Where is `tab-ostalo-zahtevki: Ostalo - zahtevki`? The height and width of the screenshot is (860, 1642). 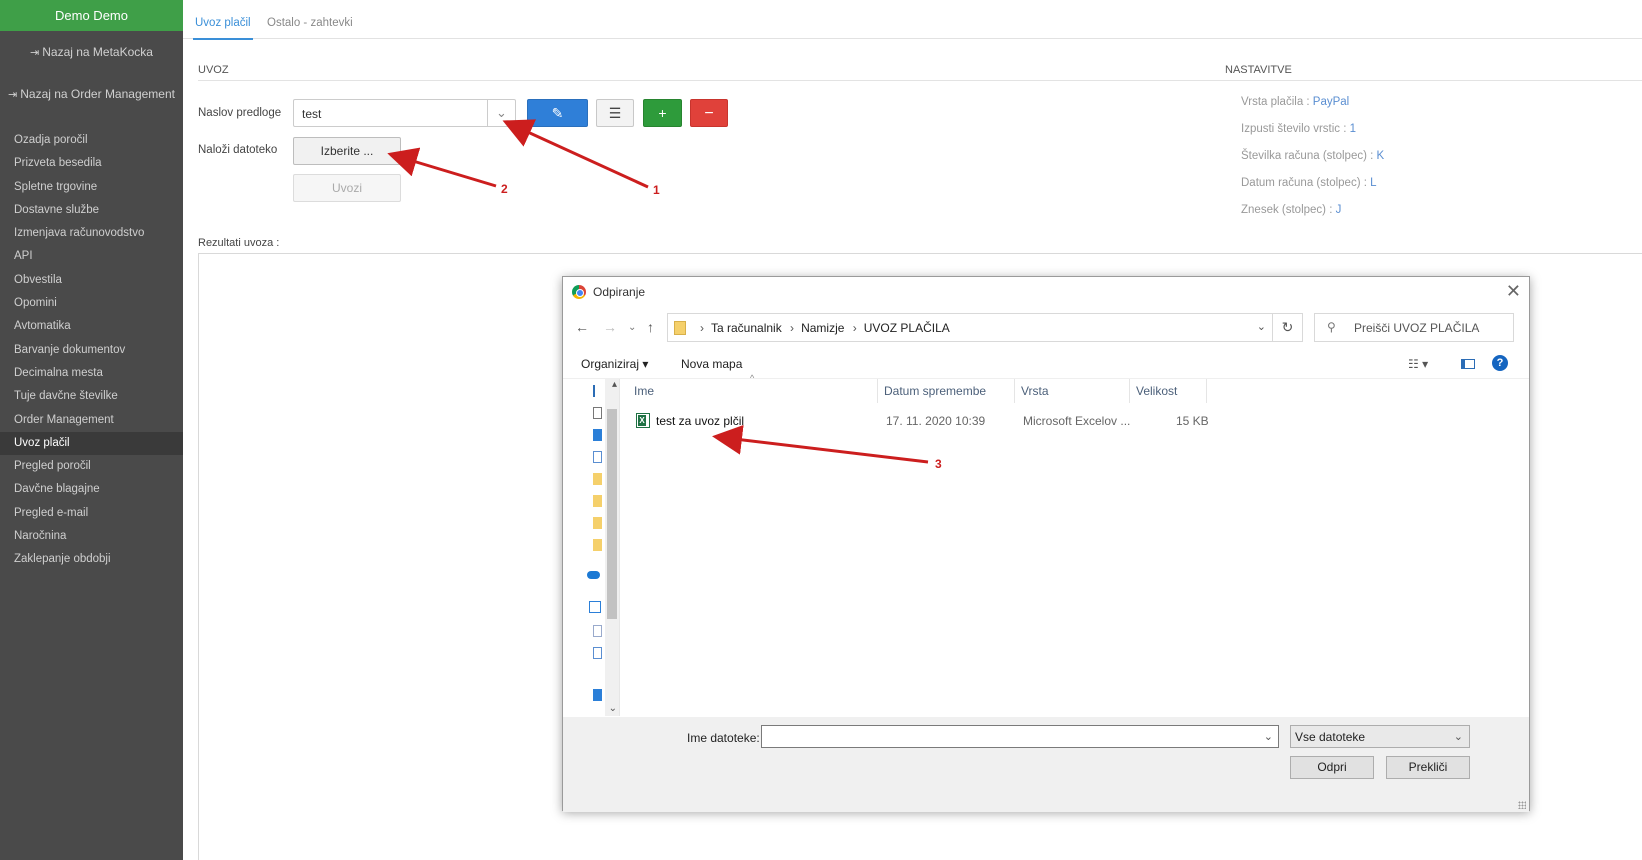
tab-ostalo-zahtevki: Ostalo - zahtevki is located at coordinates (310, 23).